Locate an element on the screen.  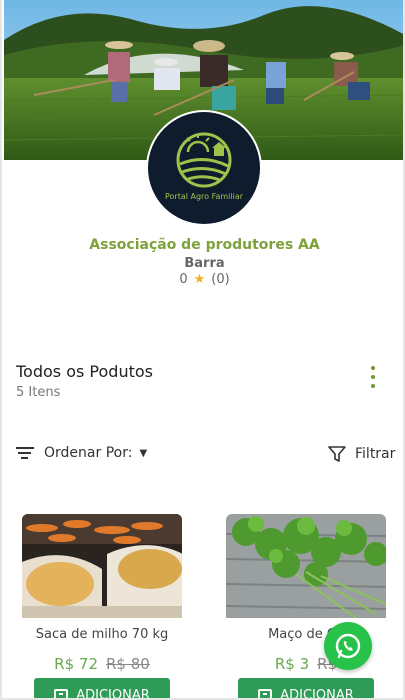
store-city: Barra is located at coordinates (204, 263).